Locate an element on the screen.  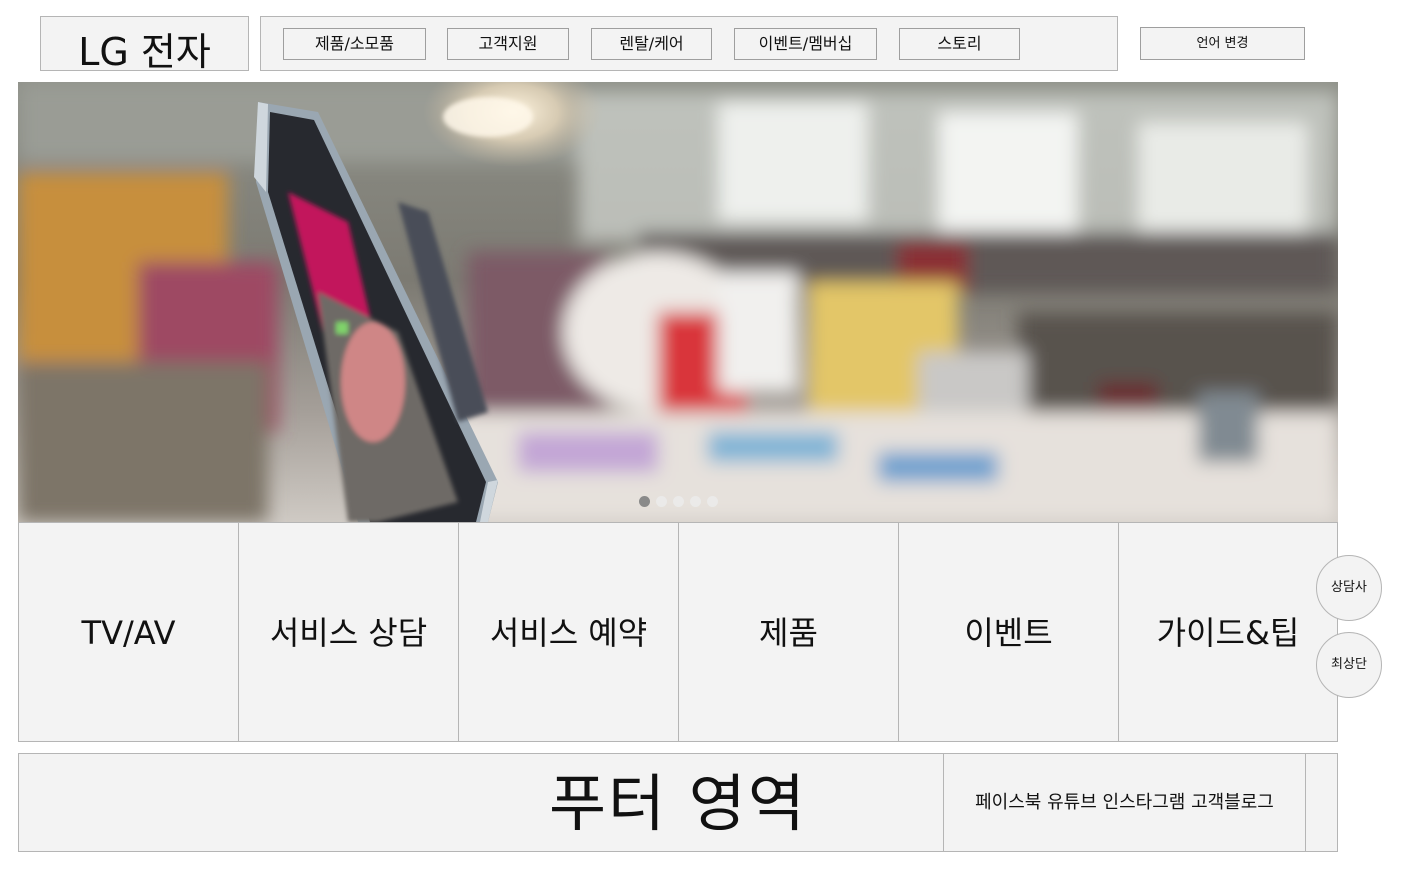
slider-pagination is located at coordinates (678, 501).